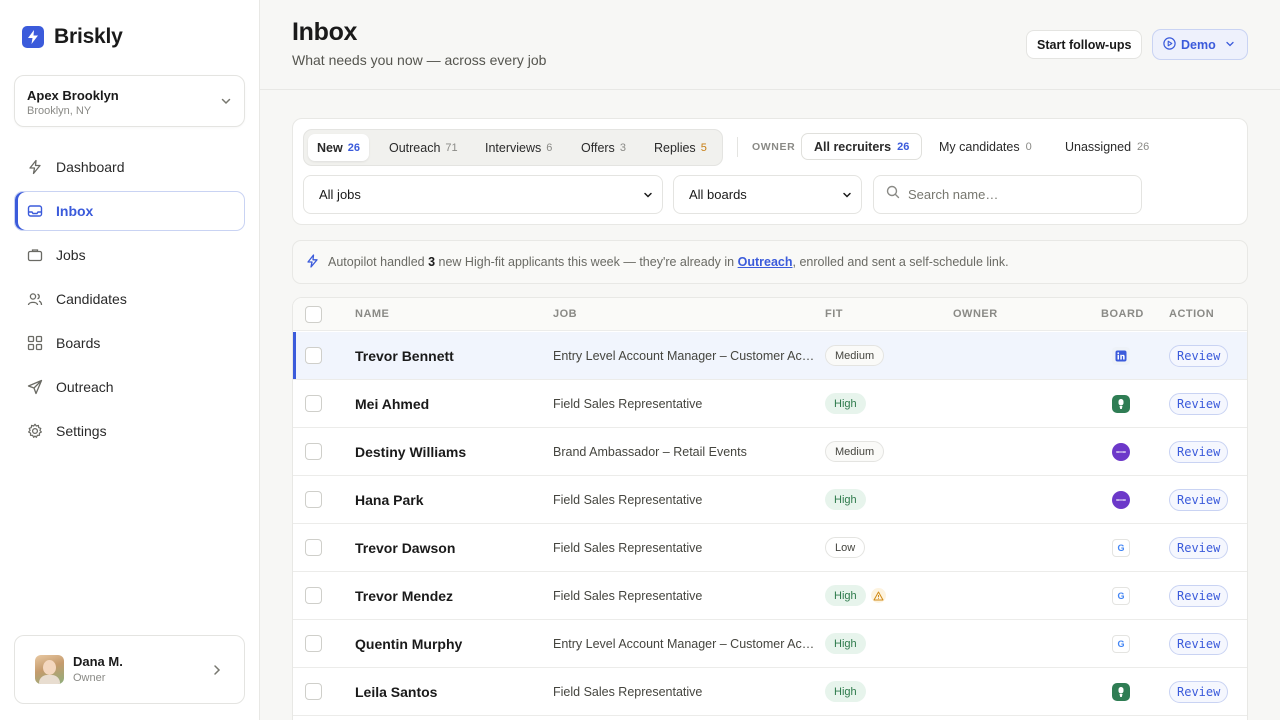 This screenshot has width=1280, height=720. I want to click on fit-badge: Low, so click(845, 547).